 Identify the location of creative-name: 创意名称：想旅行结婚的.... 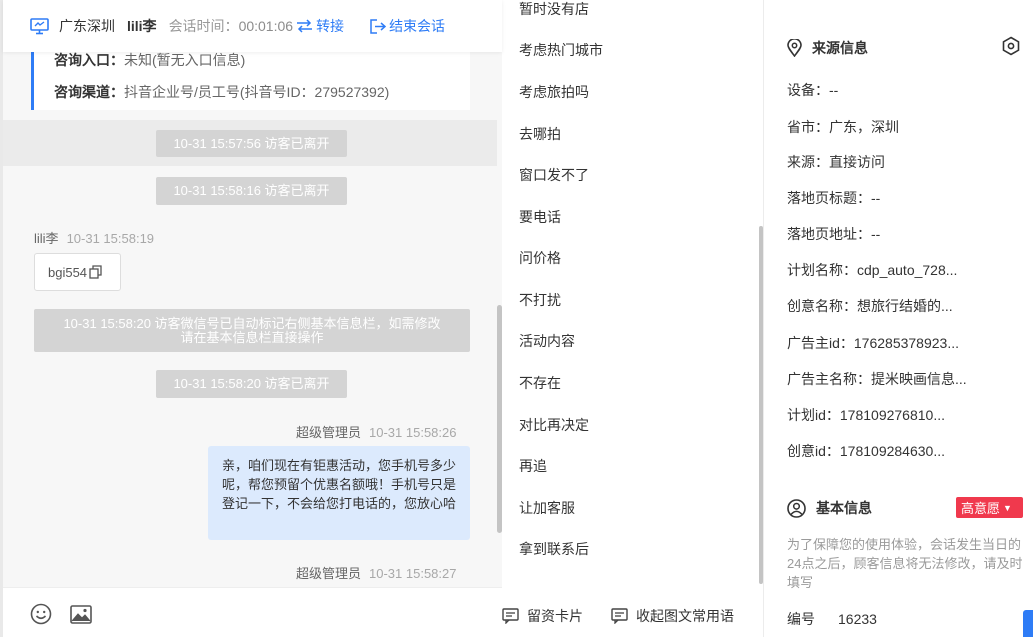
(870, 306).